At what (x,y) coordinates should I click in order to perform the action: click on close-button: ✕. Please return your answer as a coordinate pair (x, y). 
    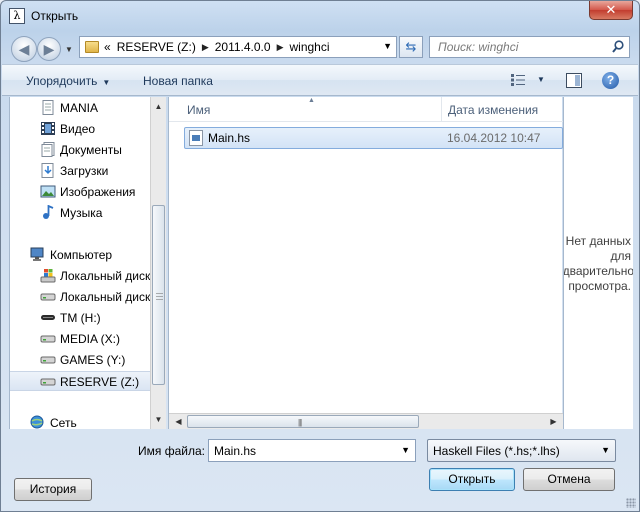
    Looking at the image, I should click on (611, 10).